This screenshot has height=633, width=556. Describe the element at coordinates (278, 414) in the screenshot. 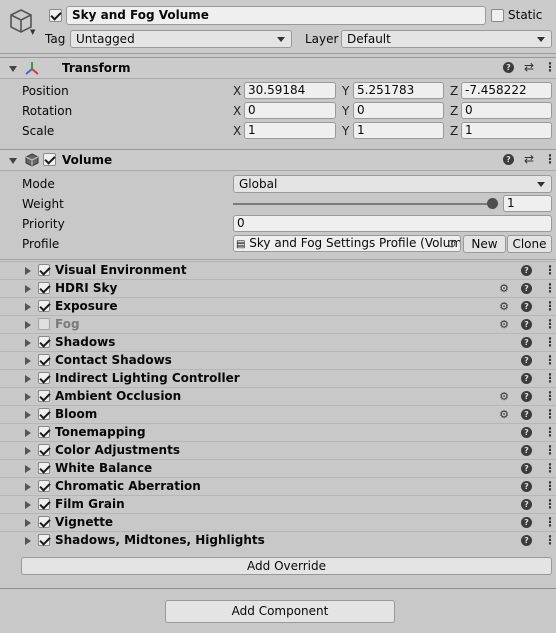

I see `override-row: Bloom ⚙? ⋮` at that location.